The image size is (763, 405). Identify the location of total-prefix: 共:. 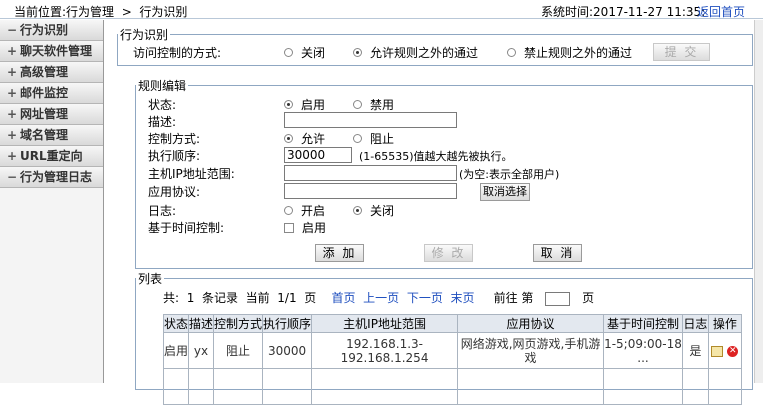
(171, 298).